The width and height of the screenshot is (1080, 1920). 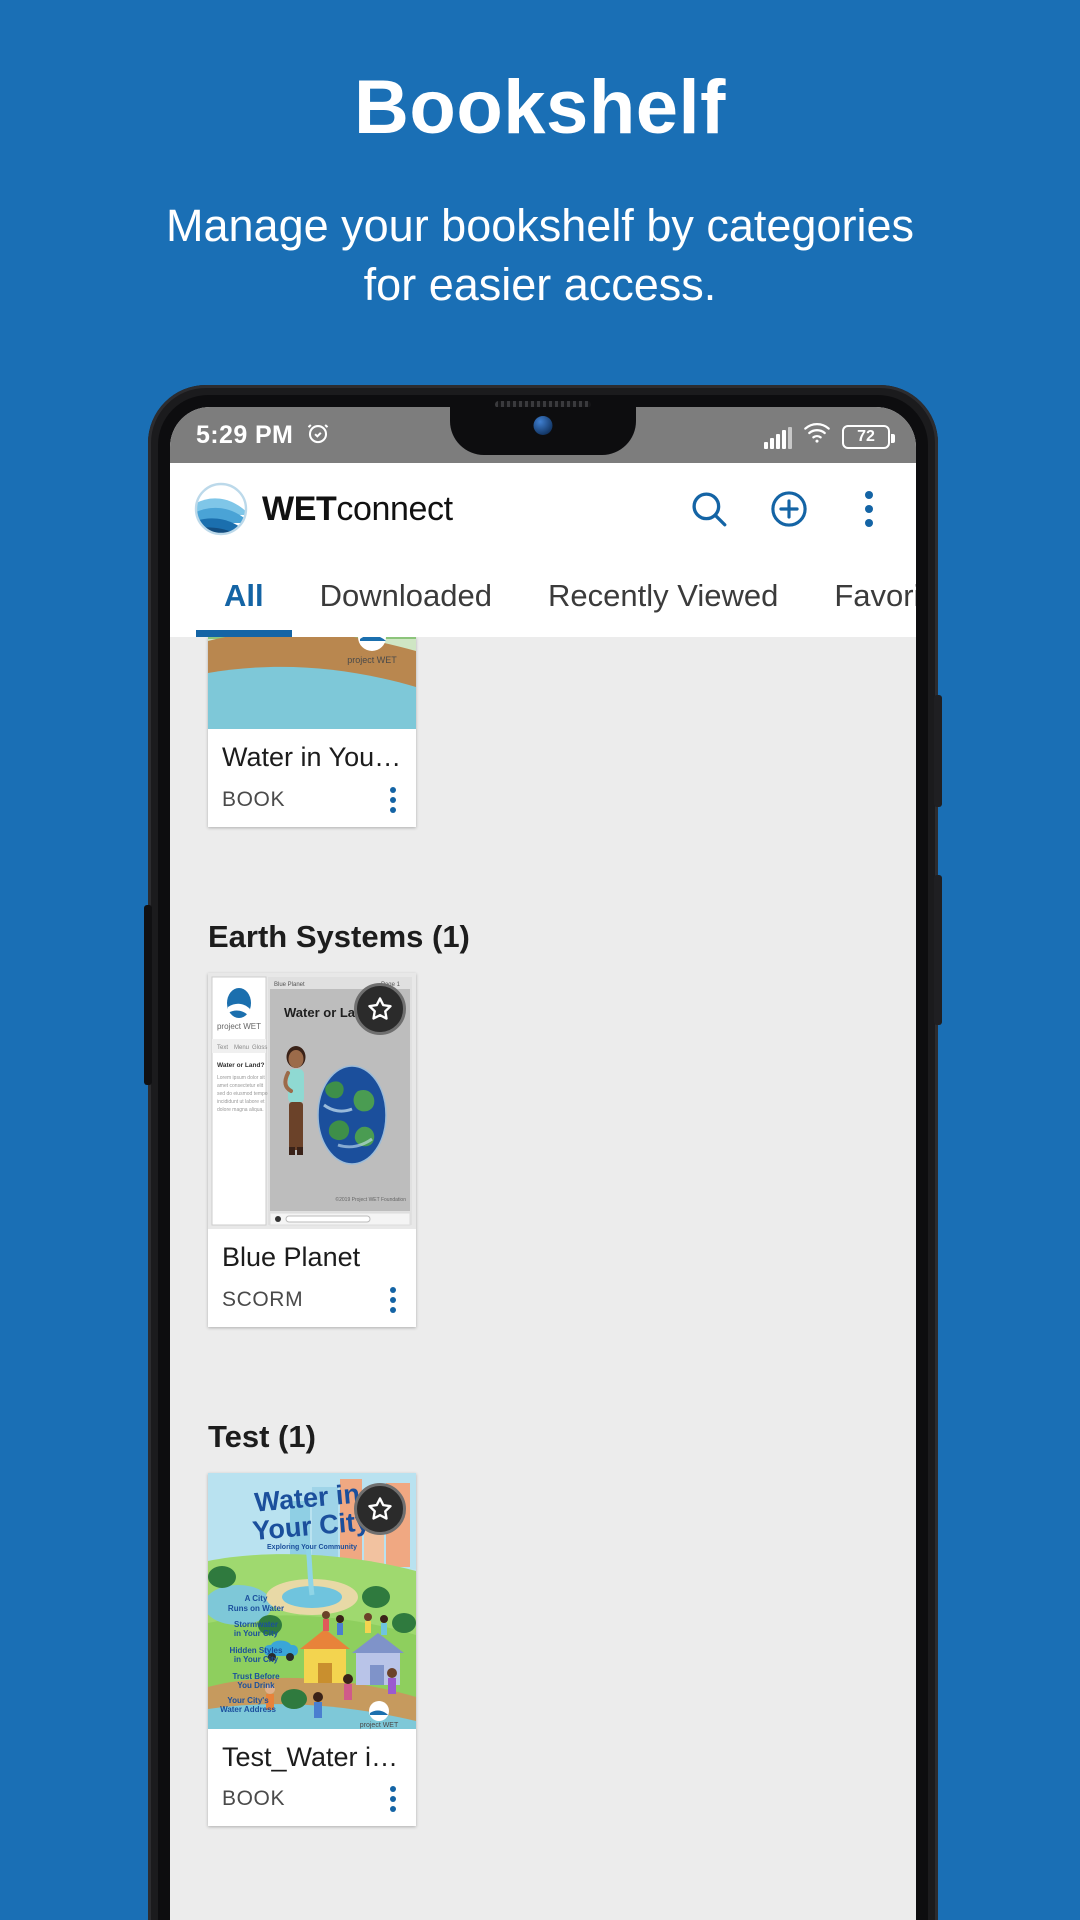 What do you see at coordinates (339, 936) in the screenshot?
I see `section-heading-earth-systems: Earth Systems (1)` at bounding box center [339, 936].